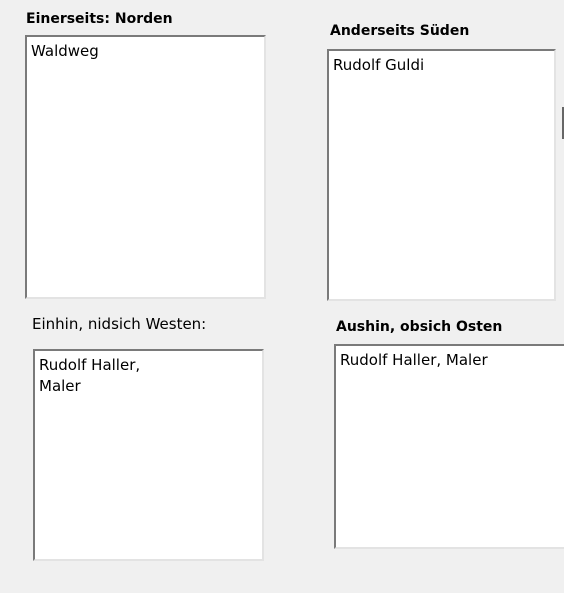 The width and height of the screenshot is (564, 593). I want to click on east-label: Aushin, obsich Osten, so click(419, 327).